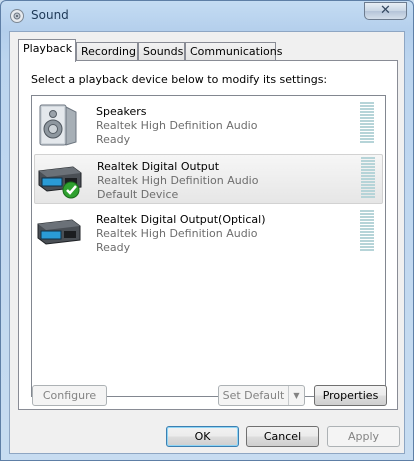 Image resolution: width=414 pixels, height=461 pixels. I want to click on title-bar: Sound ✕, so click(207, 16).